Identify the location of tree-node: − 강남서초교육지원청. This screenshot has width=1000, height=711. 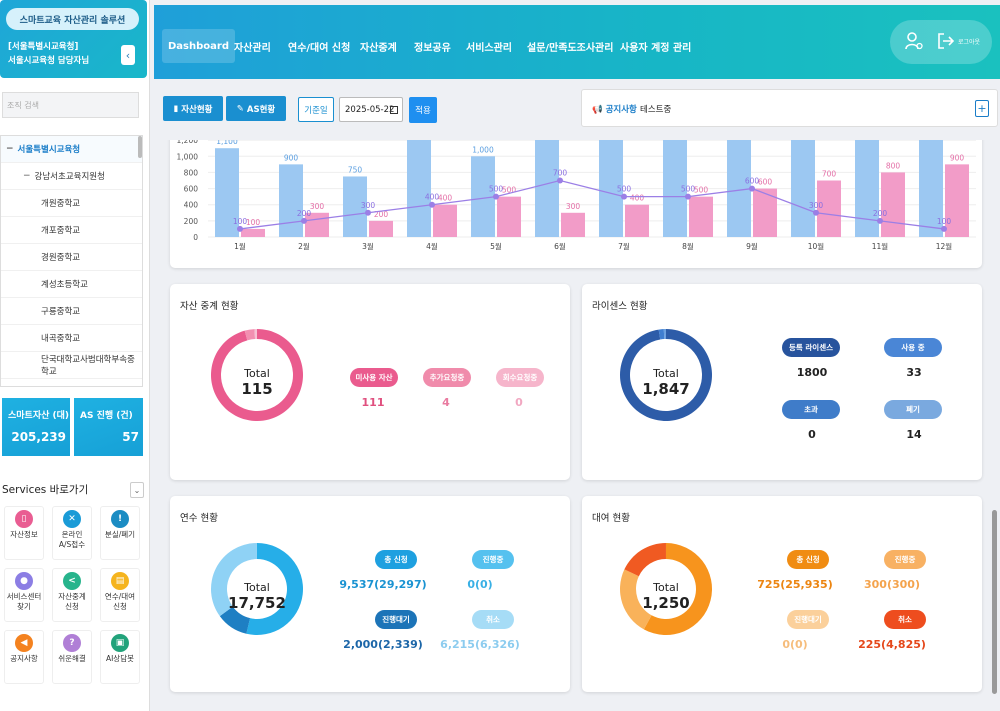
(71, 176).